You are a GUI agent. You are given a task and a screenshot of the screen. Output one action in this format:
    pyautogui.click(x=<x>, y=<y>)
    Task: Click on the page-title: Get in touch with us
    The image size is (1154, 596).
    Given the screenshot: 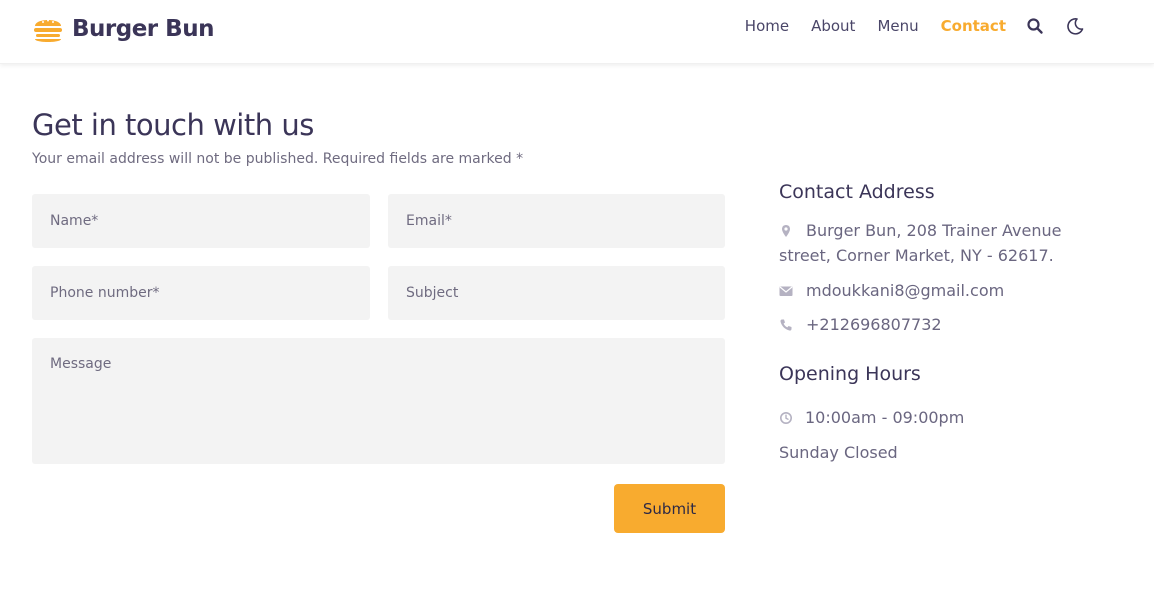 What is the action you would take?
    pyautogui.click(x=173, y=125)
    